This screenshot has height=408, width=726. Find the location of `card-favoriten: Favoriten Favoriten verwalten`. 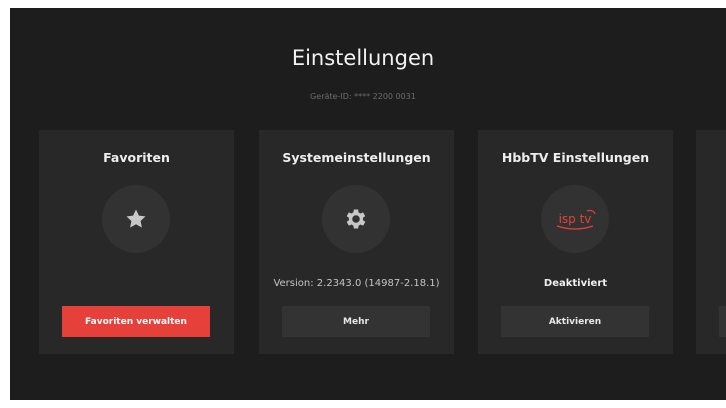

card-favoriten: Favoriten Favoriten verwalten is located at coordinates (136, 242).